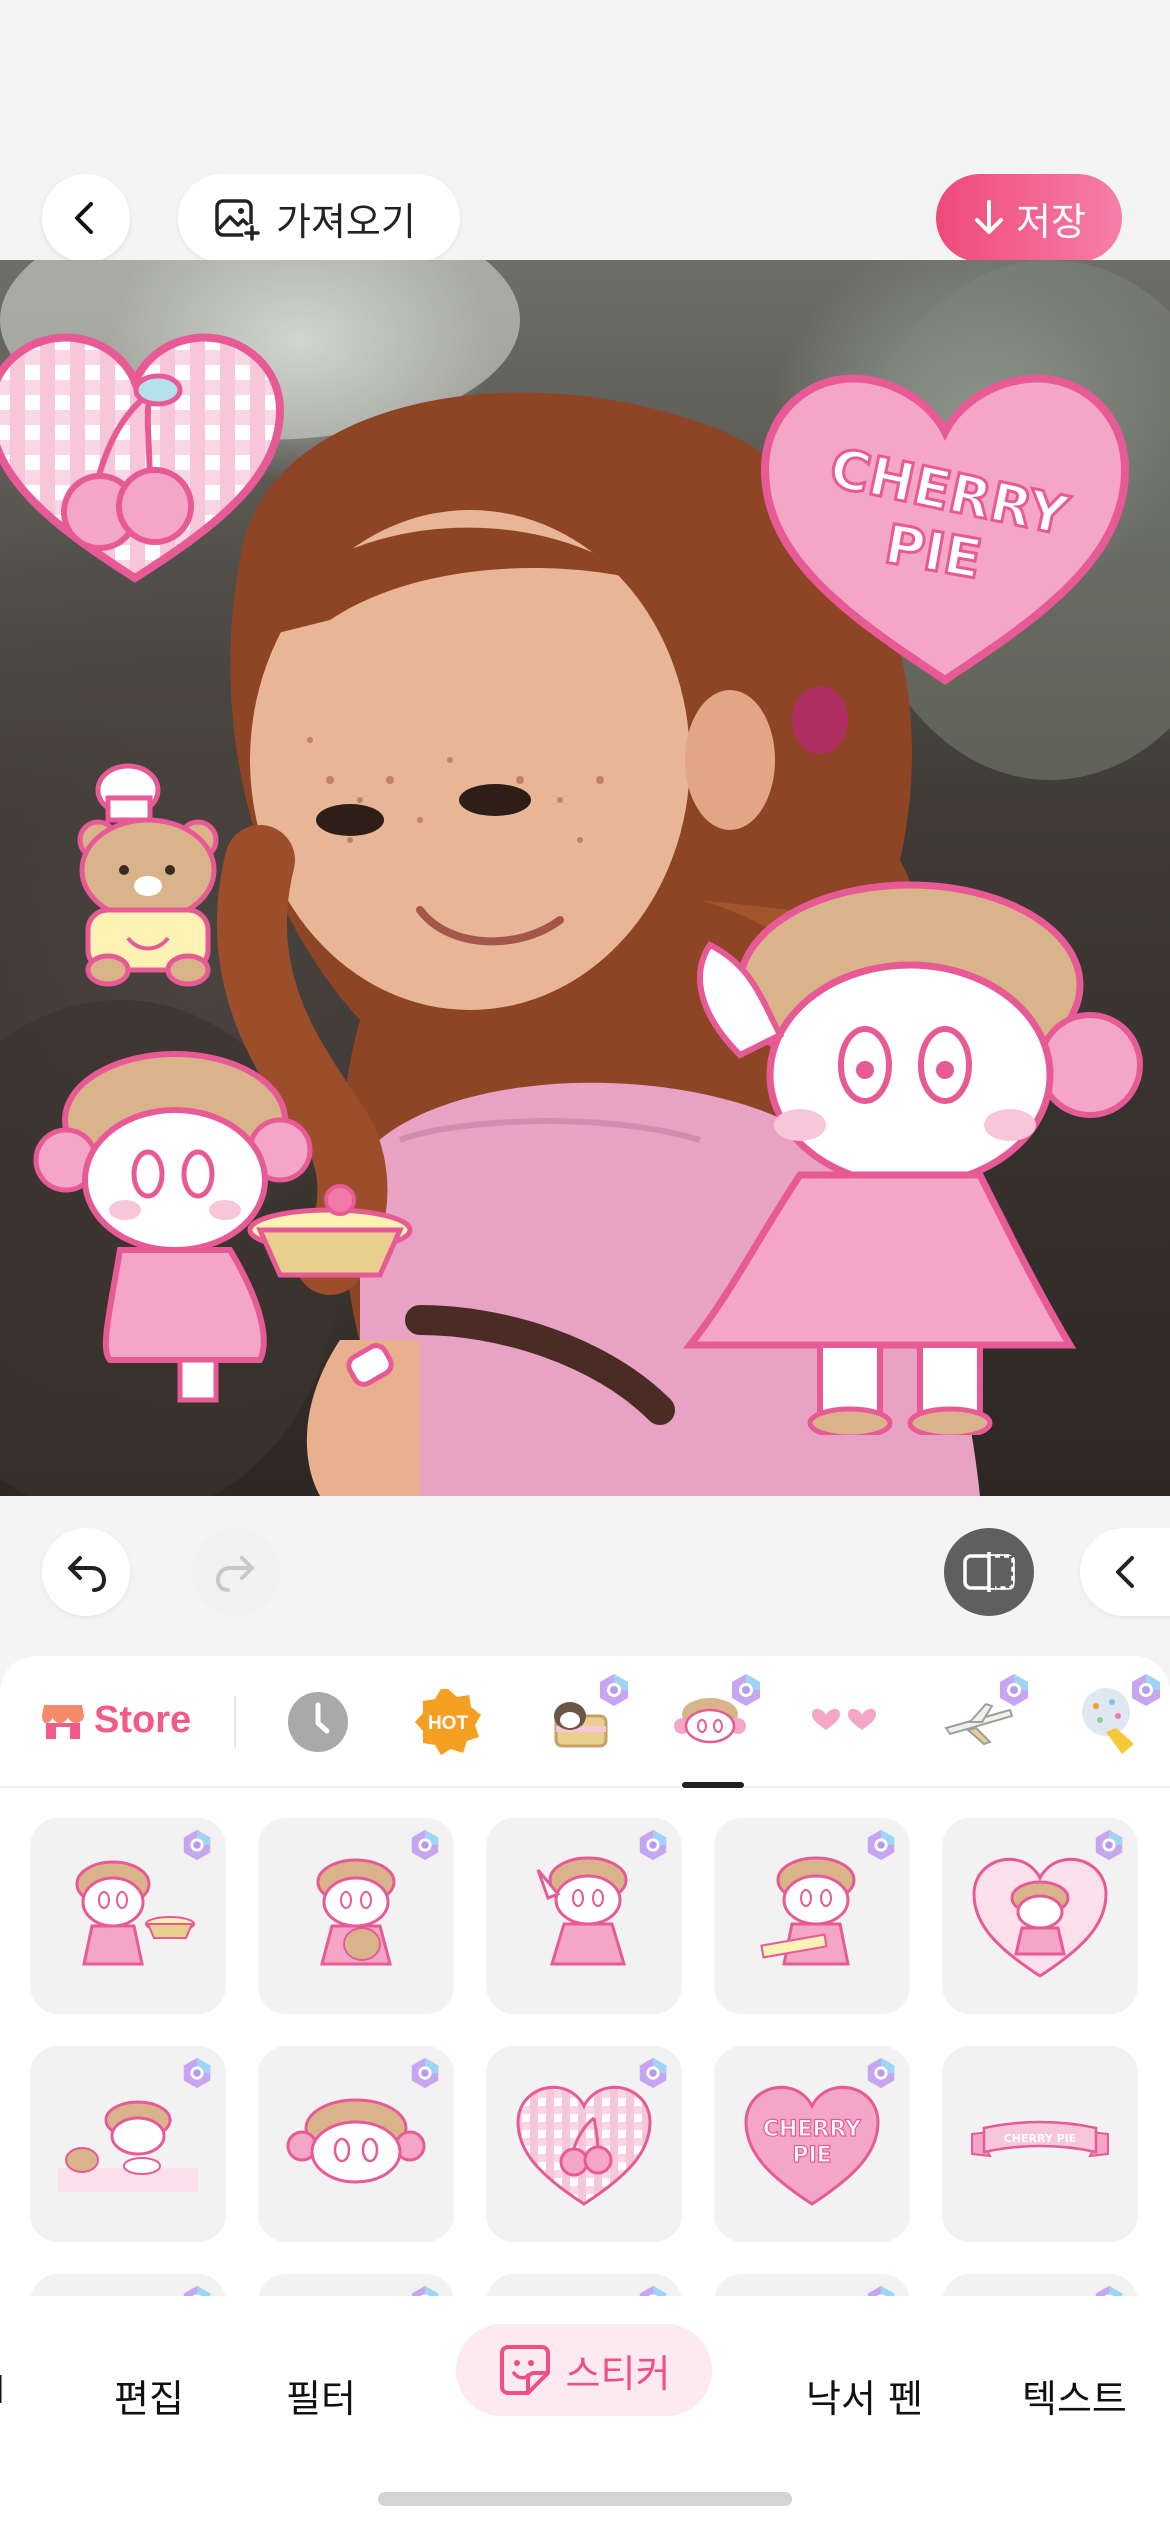 The height and width of the screenshot is (2532, 1170). What do you see at coordinates (346, 221) in the screenshot?
I see `import-label: 가져오기` at bounding box center [346, 221].